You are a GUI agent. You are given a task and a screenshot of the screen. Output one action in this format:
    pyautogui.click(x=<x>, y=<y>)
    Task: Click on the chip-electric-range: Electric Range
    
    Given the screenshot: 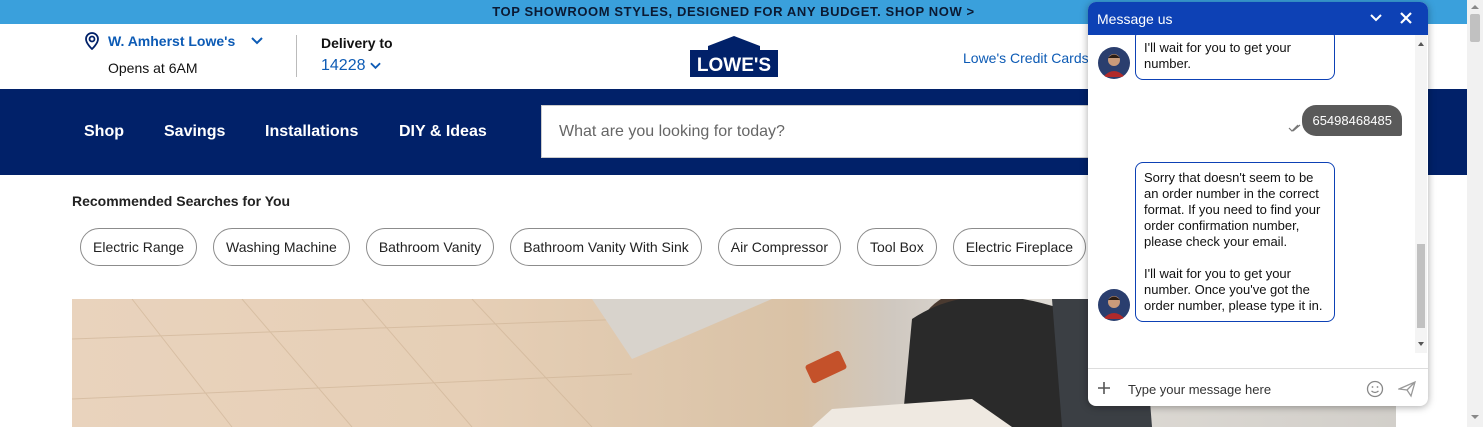 What is the action you would take?
    pyautogui.click(x=139, y=247)
    